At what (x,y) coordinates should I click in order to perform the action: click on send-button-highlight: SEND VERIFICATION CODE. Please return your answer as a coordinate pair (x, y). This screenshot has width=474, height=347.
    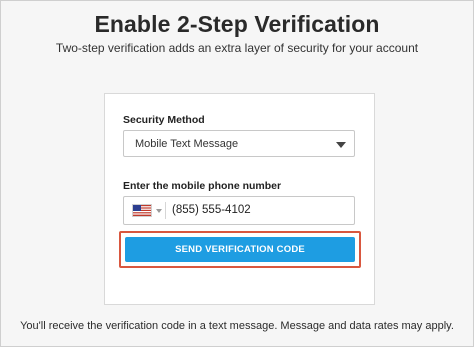
    Looking at the image, I should click on (240, 249).